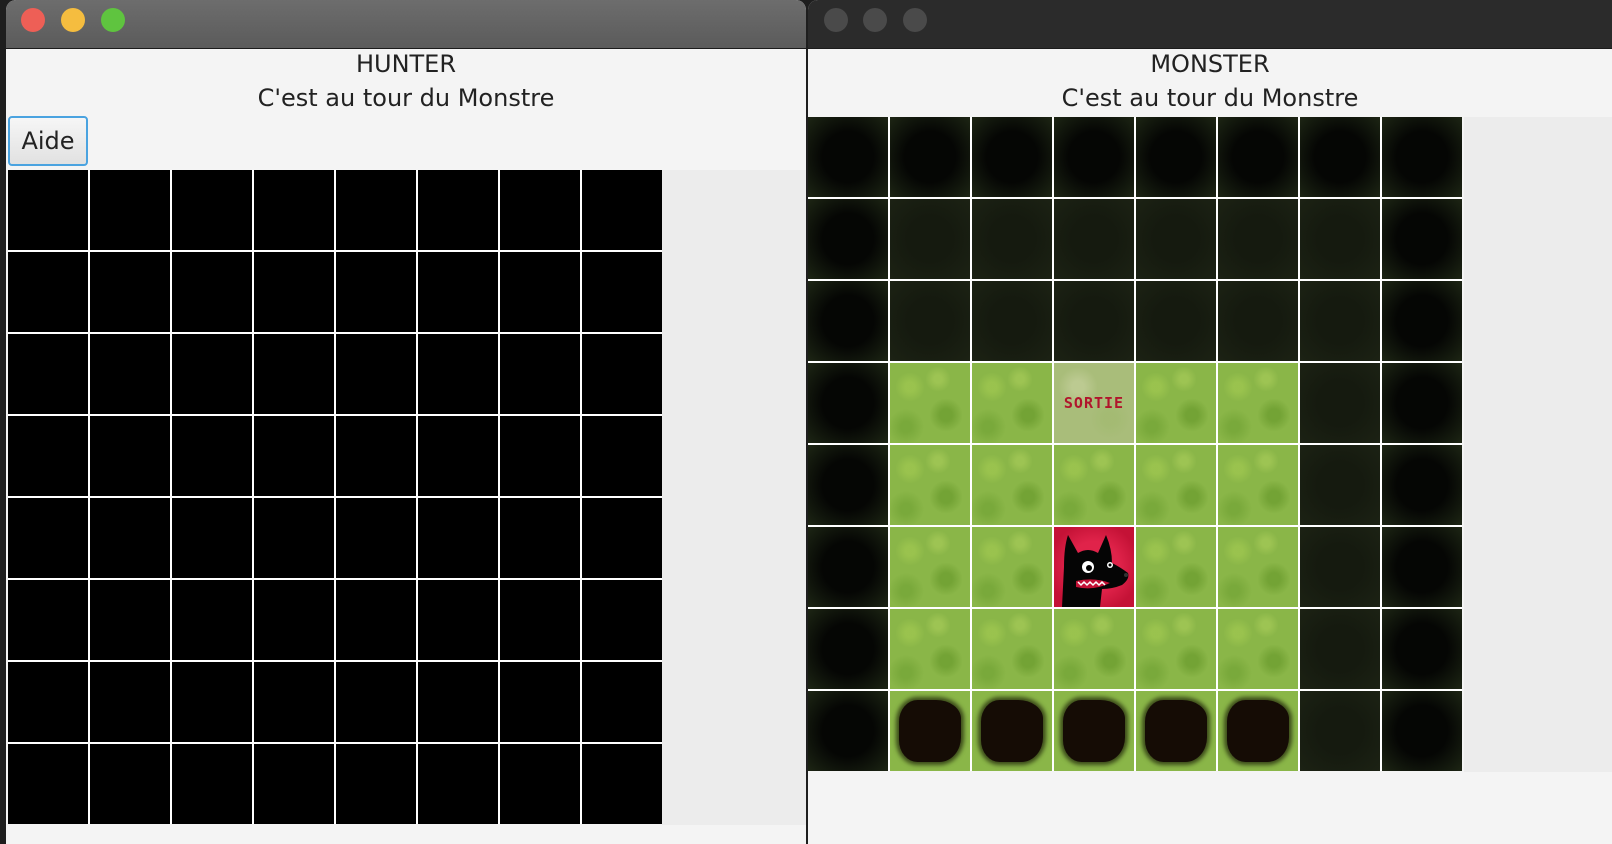  Describe the element at coordinates (1094, 403) in the screenshot. I see `exit-cell: SORTIE` at that location.